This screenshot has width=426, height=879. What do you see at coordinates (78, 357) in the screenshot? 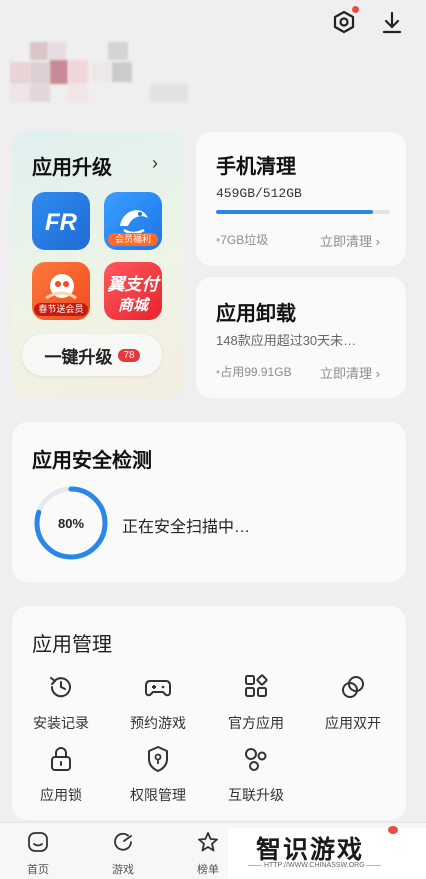
I see `upgrade-all-label: 一键升级` at bounding box center [78, 357].